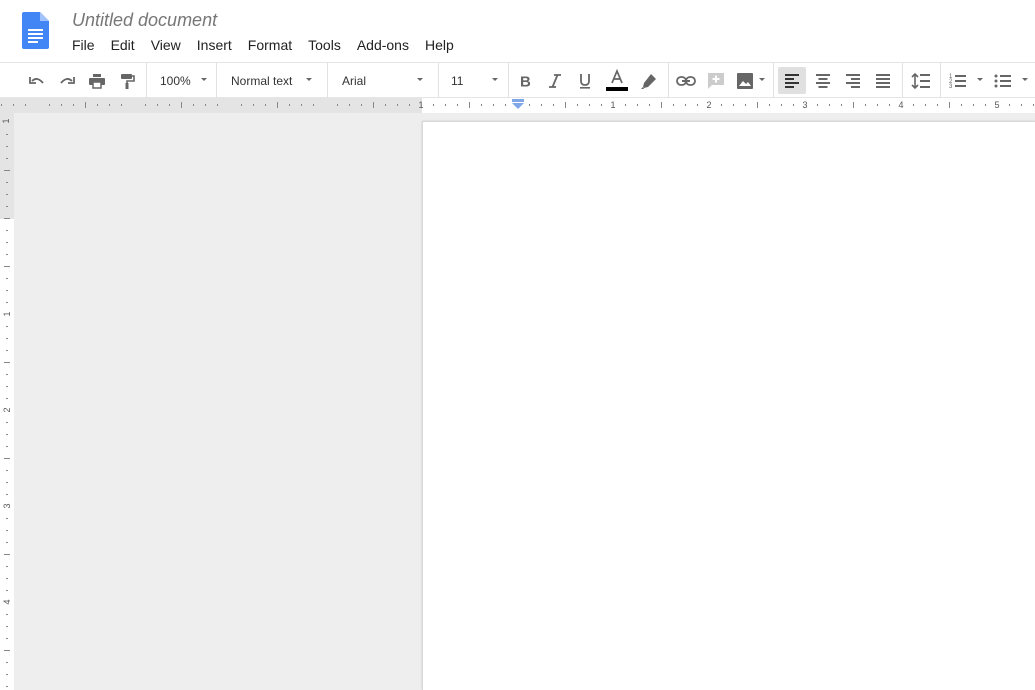 The image size is (1035, 690). I want to click on menu-format: Format, so click(270, 45).